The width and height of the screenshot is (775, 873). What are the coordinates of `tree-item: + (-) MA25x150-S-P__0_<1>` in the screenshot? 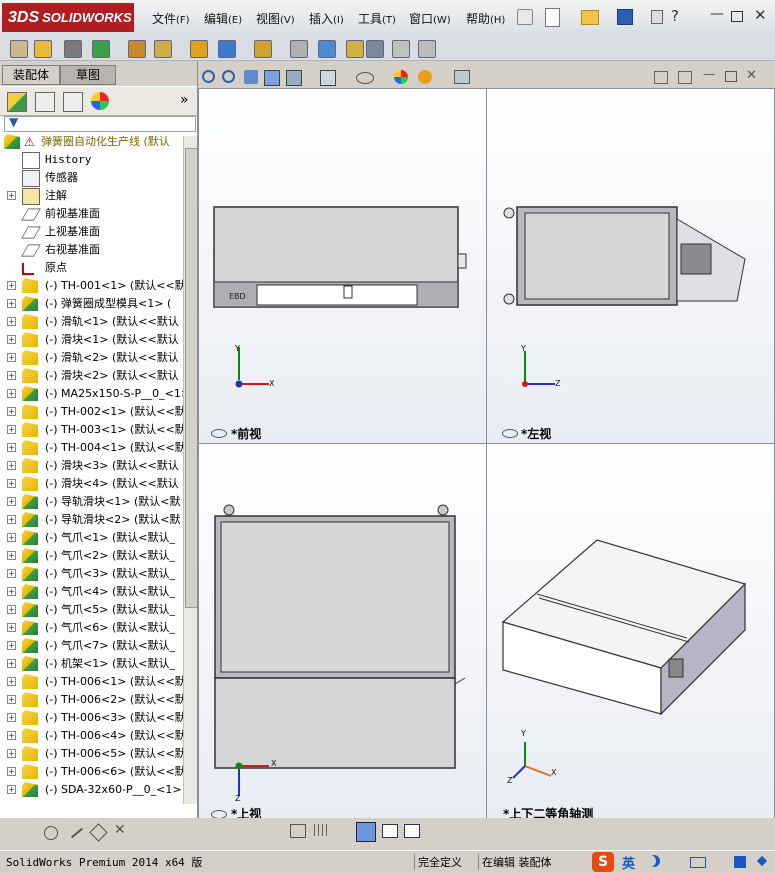 It's located at (95, 394).